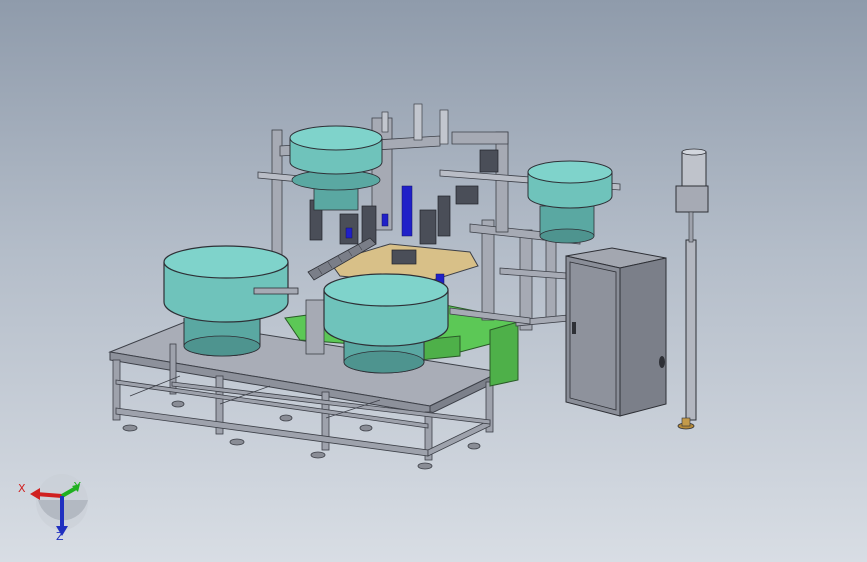 The height and width of the screenshot is (562, 867). I want to click on bowl-feeder-back-left, so click(336, 168).